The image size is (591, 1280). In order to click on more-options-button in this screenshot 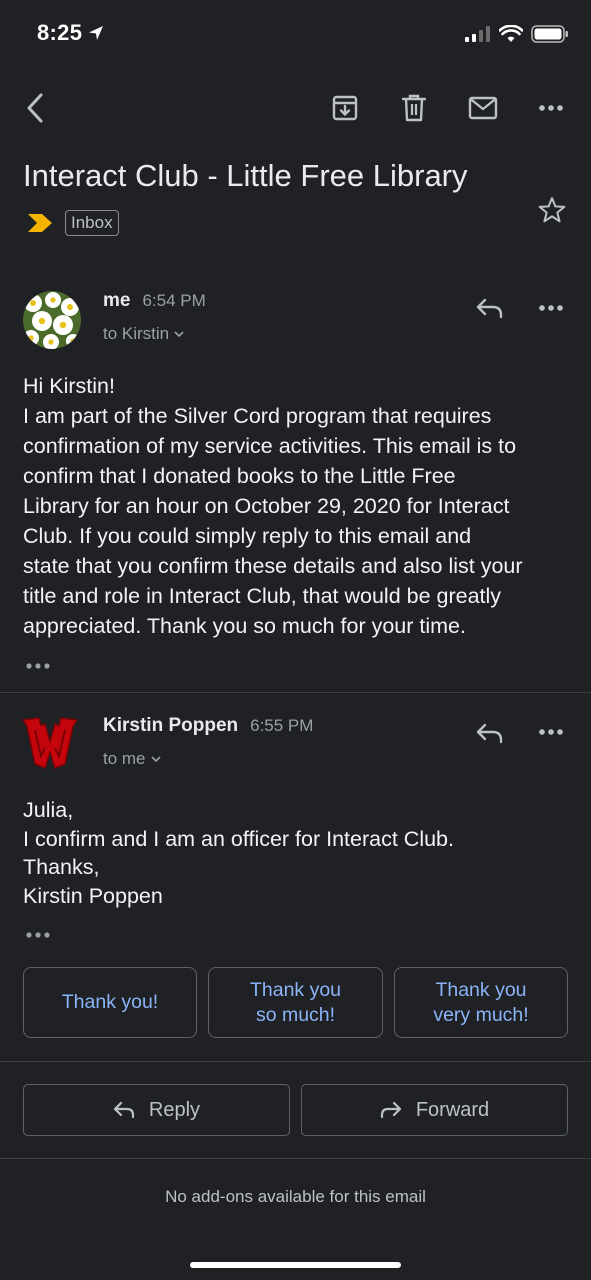, I will do `click(551, 108)`.